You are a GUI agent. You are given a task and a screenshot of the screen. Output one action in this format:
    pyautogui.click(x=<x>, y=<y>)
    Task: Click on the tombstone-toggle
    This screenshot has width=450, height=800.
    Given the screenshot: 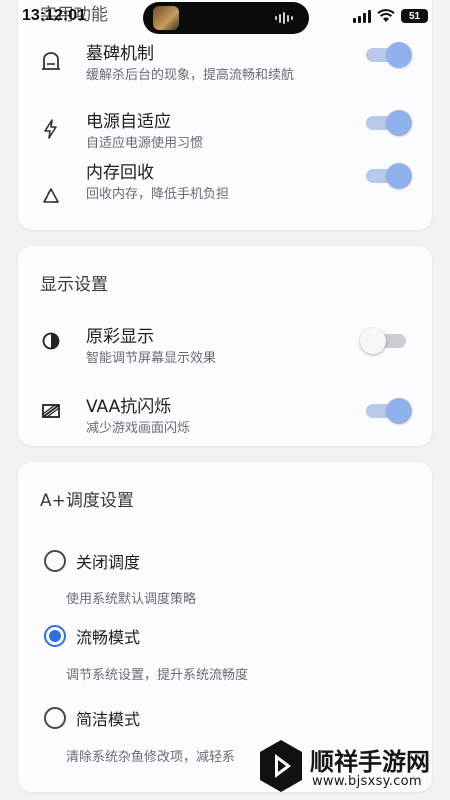 What is the action you would take?
    pyautogui.click(x=389, y=55)
    